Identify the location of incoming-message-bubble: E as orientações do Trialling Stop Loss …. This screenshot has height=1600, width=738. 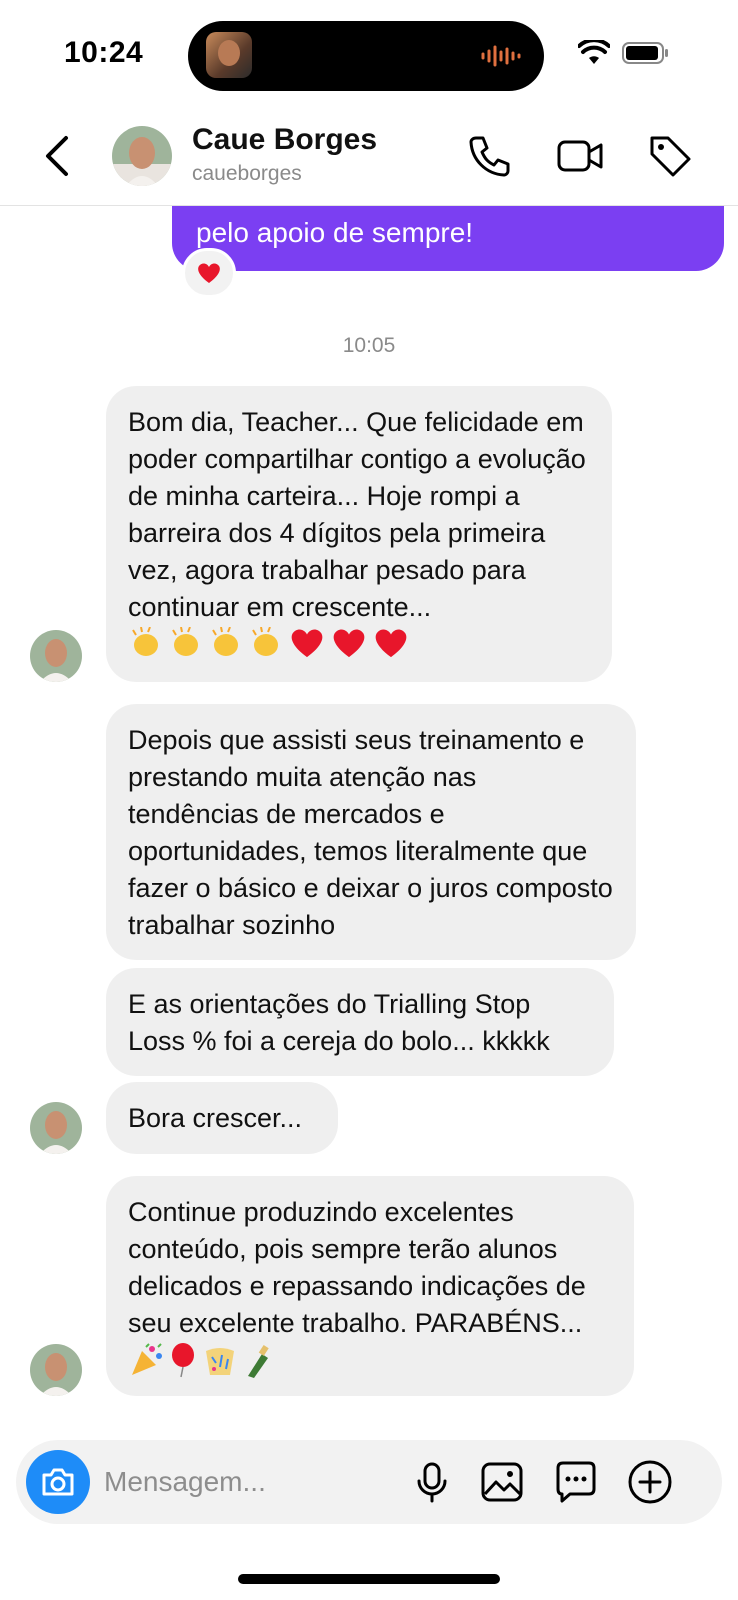
(360, 1022).